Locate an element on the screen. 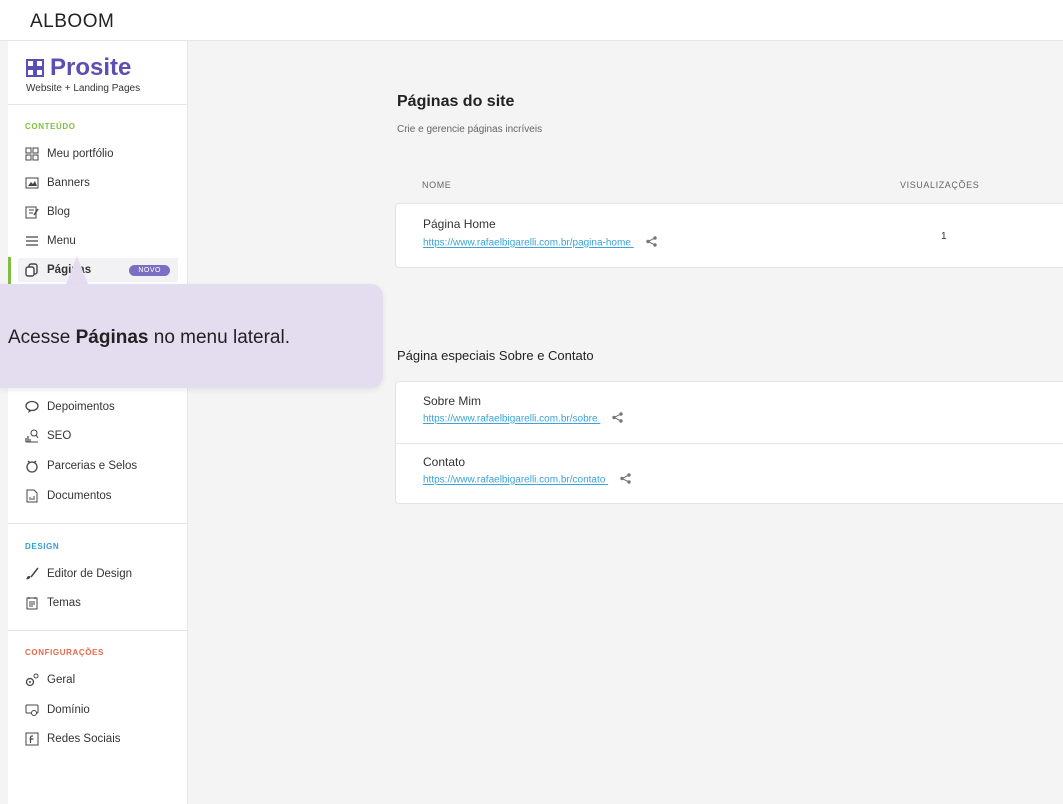 The image size is (1063, 804). onboarding-tooltip: Acesse Páginas no menu lateral. is located at coordinates (191, 336).